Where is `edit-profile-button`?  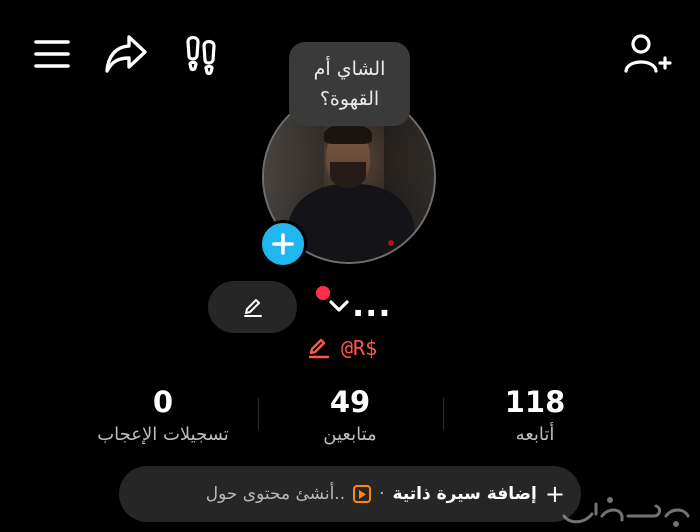 edit-profile-button is located at coordinates (252, 307).